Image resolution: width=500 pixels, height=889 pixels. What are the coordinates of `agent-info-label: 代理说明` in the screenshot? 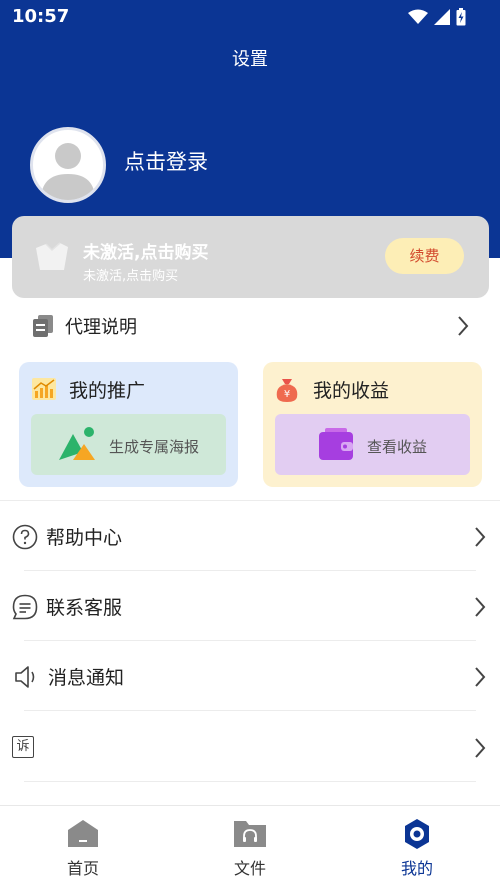 It's located at (101, 327).